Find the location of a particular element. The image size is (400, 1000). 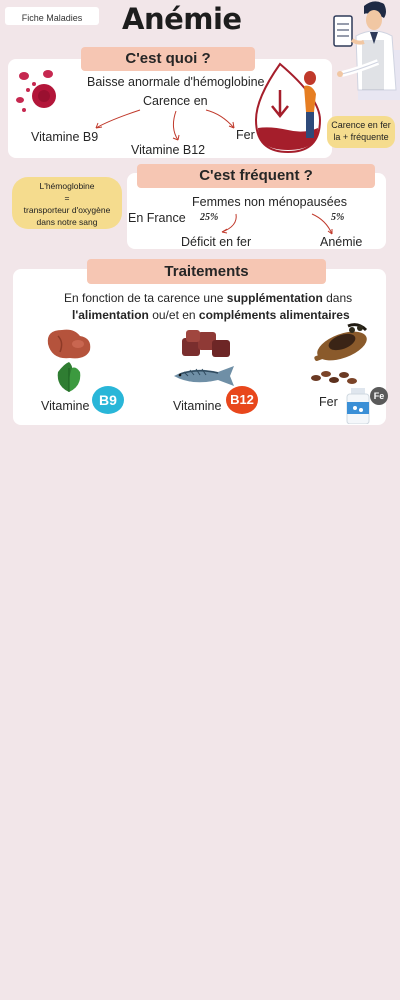

fe-badge: Fe is located at coordinates (379, 396).